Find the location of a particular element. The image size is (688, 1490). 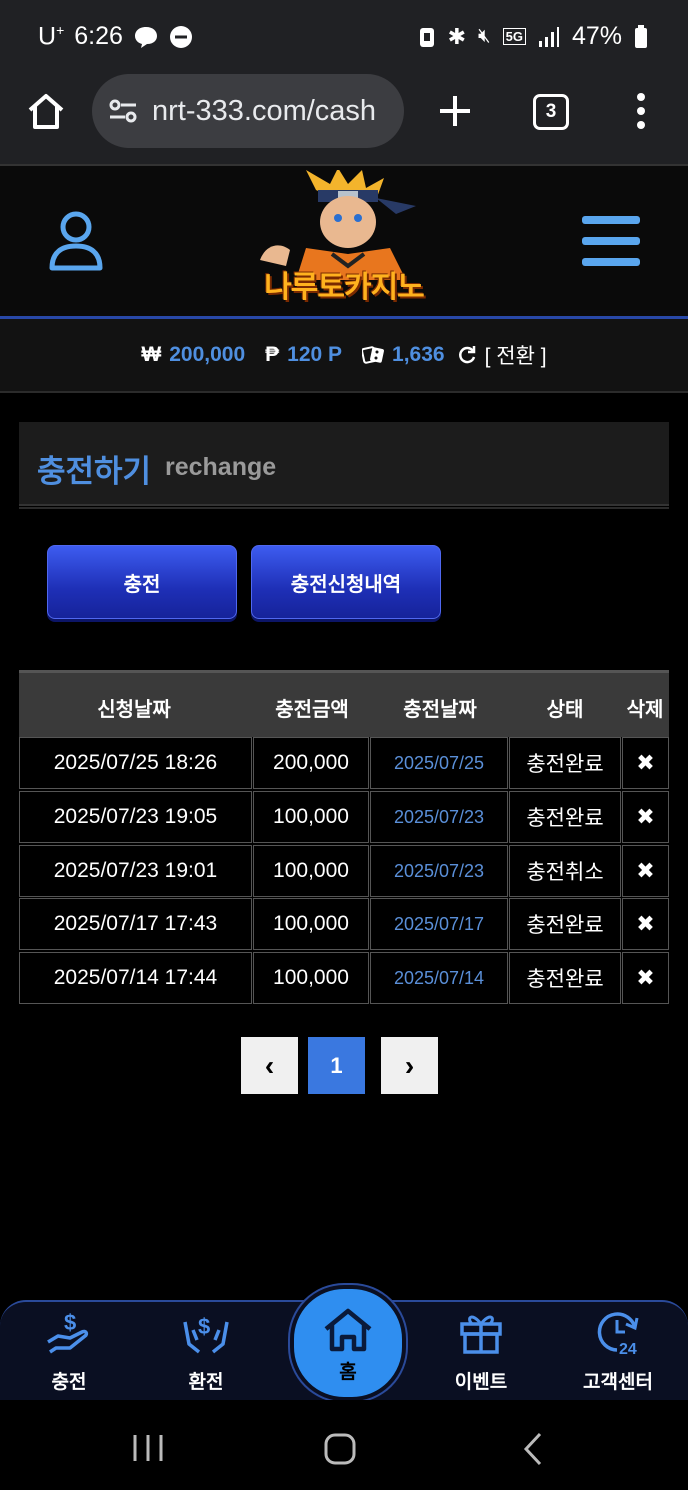

nav-home-label: 홈 is located at coordinates (348, 1372).